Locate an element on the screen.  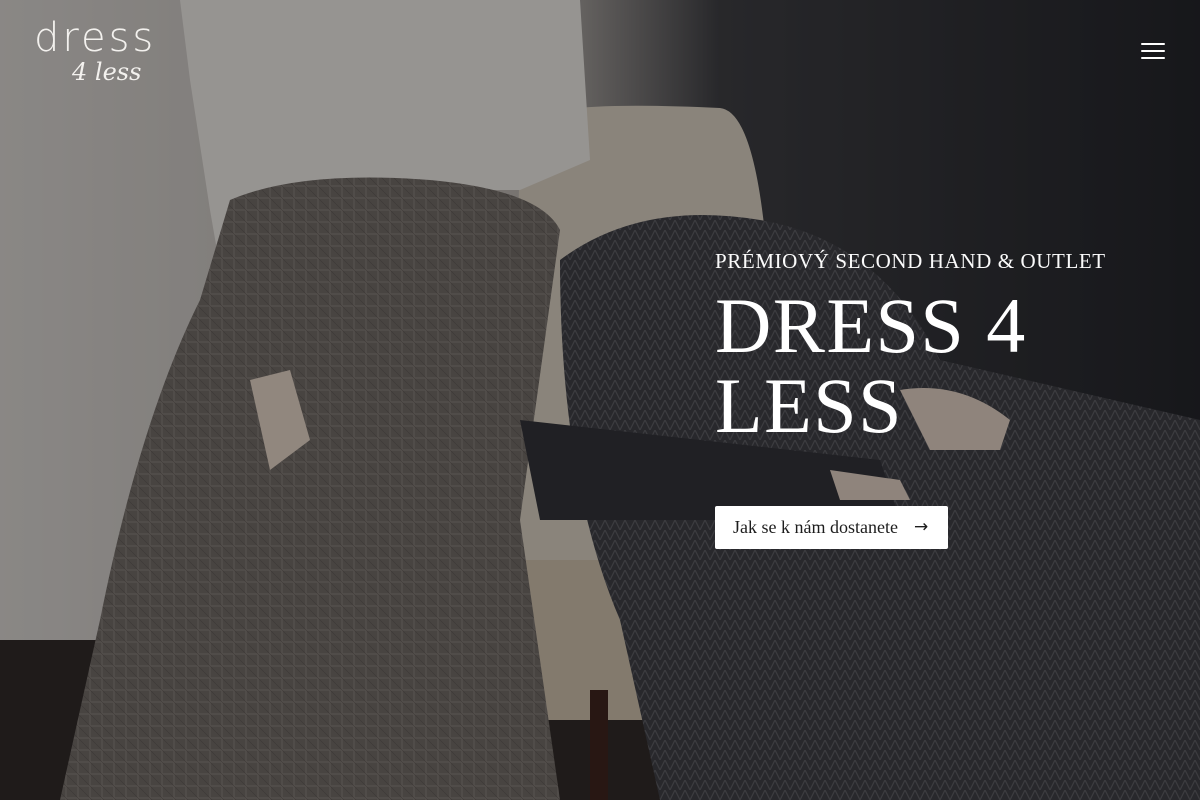
logo-wordmark-bottom: 4 less is located at coordinates (107, 72).